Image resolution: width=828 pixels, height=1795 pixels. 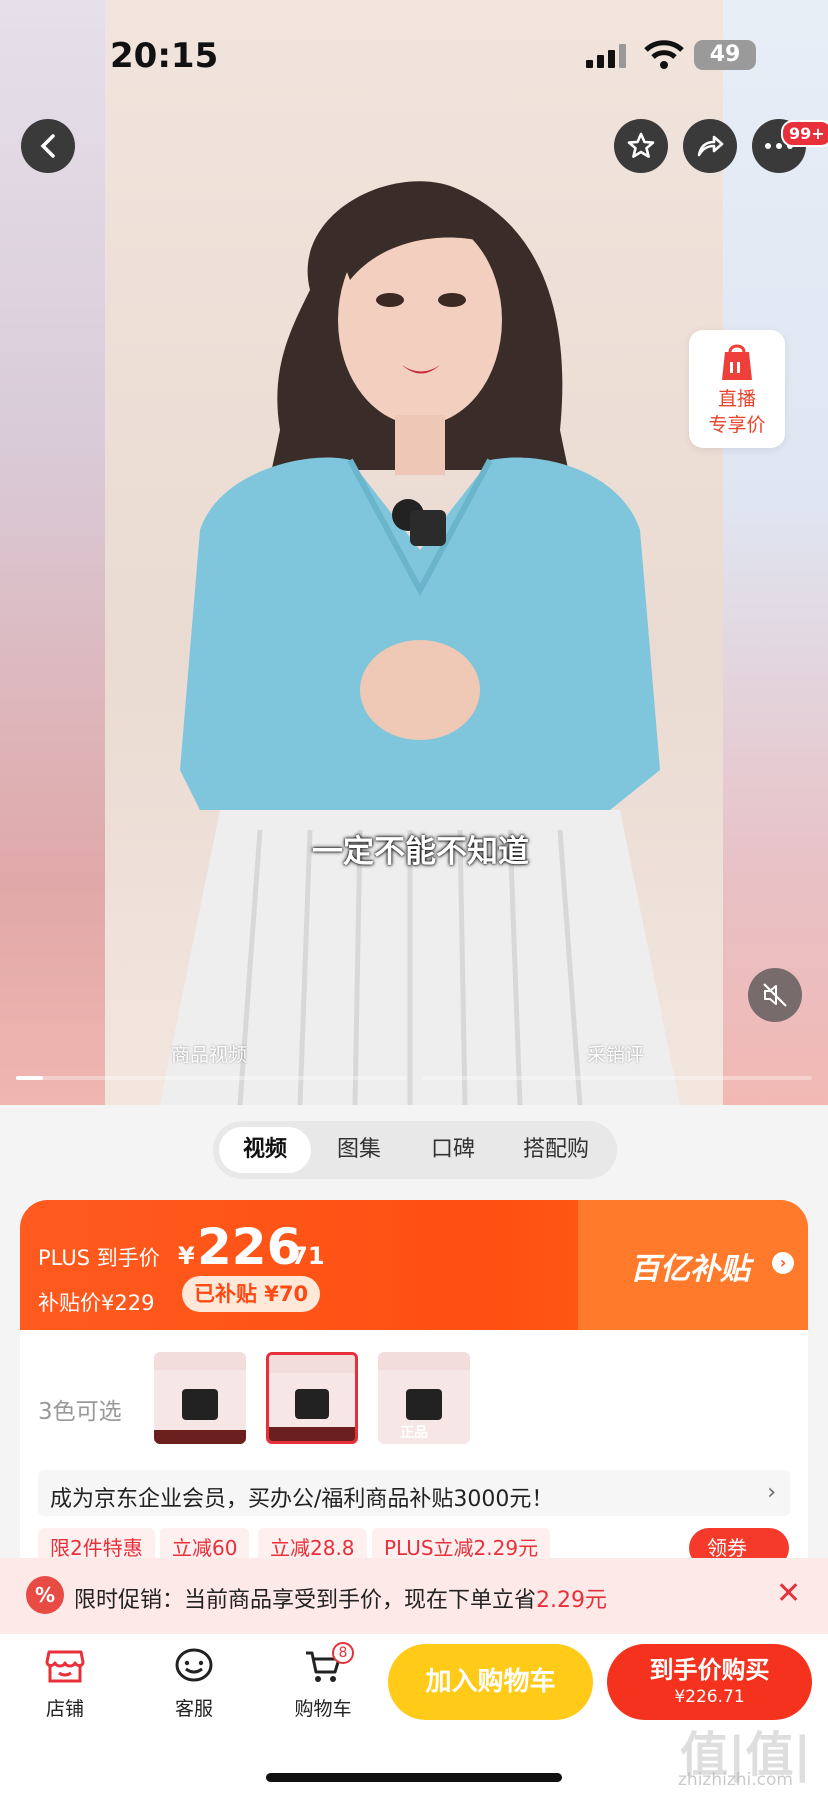 I want to click on tab-gallery: 图集, so click(x=359, y=1150).